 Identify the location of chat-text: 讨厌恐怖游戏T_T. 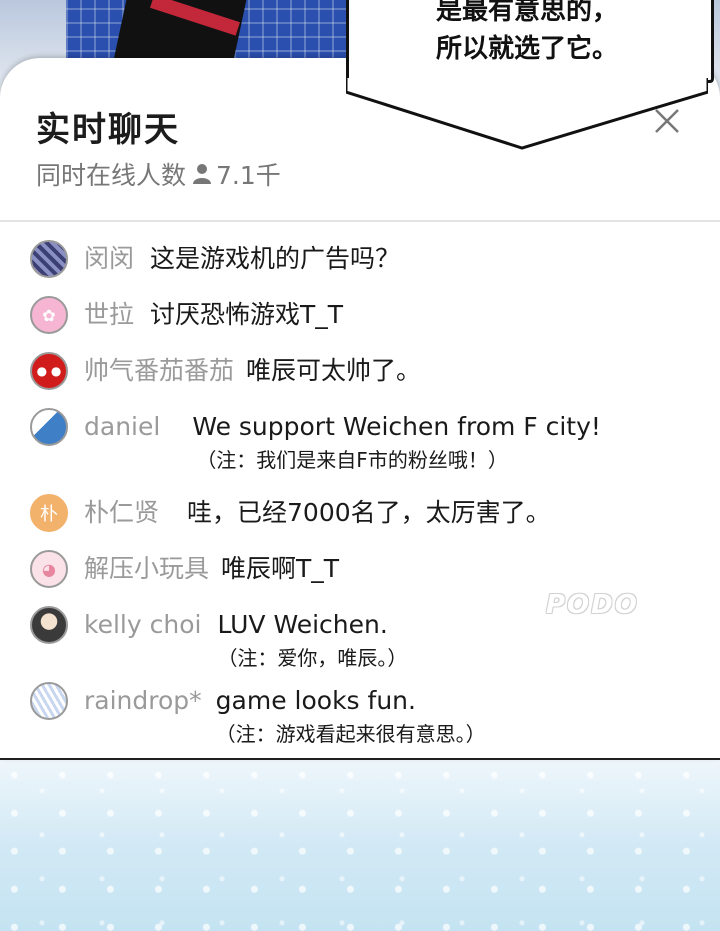
(247, 314).